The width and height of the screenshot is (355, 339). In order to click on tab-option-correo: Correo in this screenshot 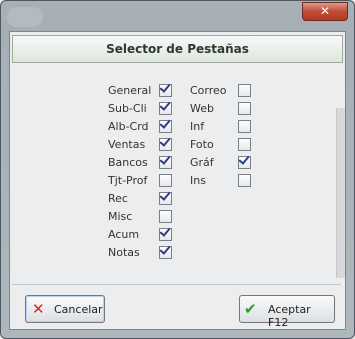, I will do `click(225, 91)`.